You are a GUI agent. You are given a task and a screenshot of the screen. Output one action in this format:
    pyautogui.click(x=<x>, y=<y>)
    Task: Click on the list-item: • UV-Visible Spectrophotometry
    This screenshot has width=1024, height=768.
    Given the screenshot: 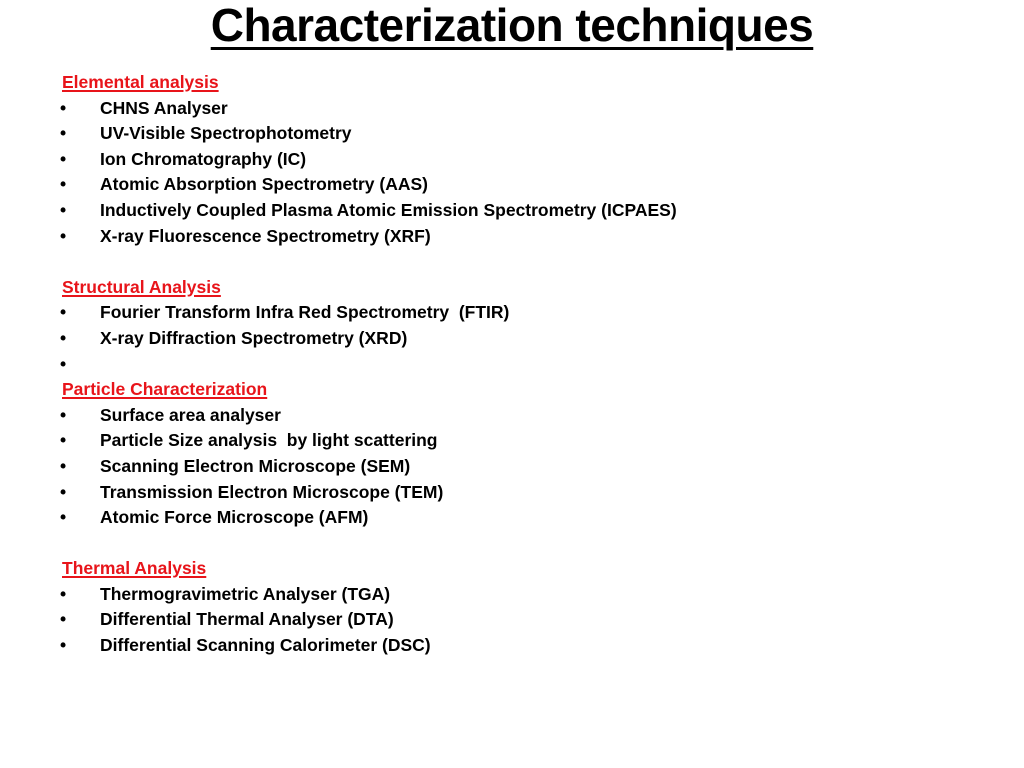 What is the action you would take?
    pyautogui.click(x=511, y=134)
    